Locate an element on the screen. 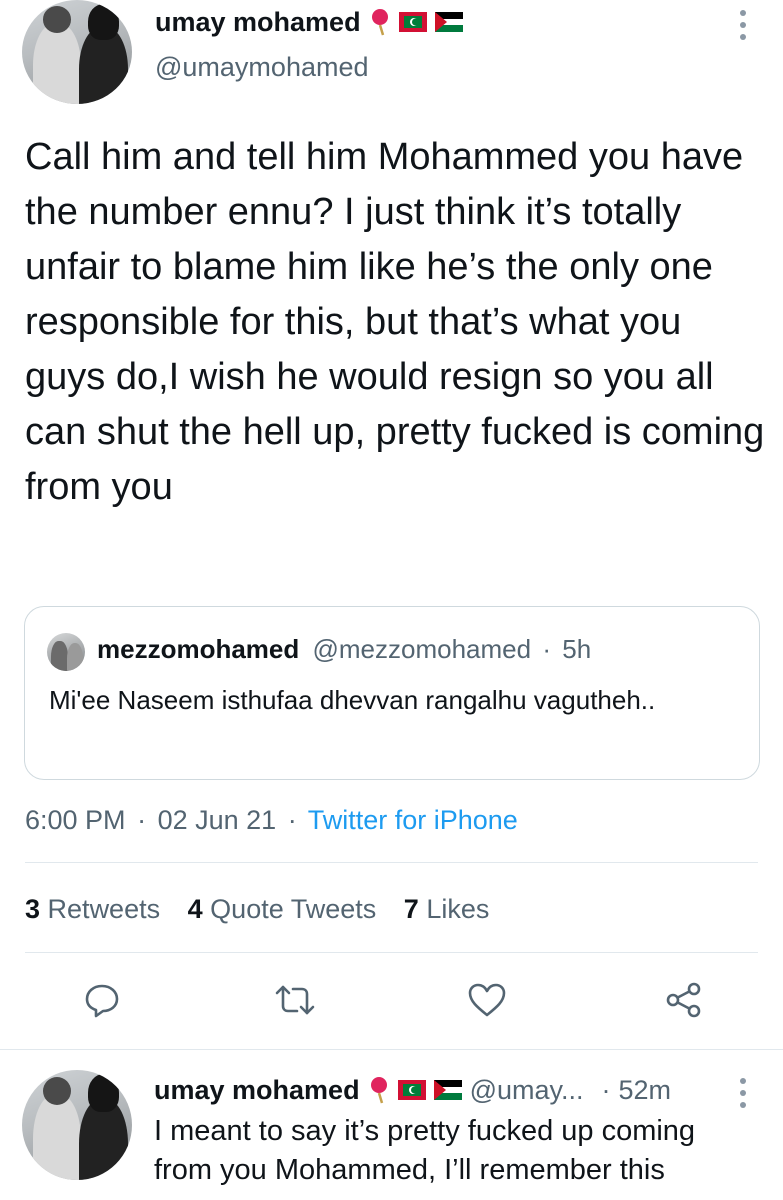 This screenshot has height=1200, width=783. tweet-time: 6:00 PM is located at coordinates (75, 820).